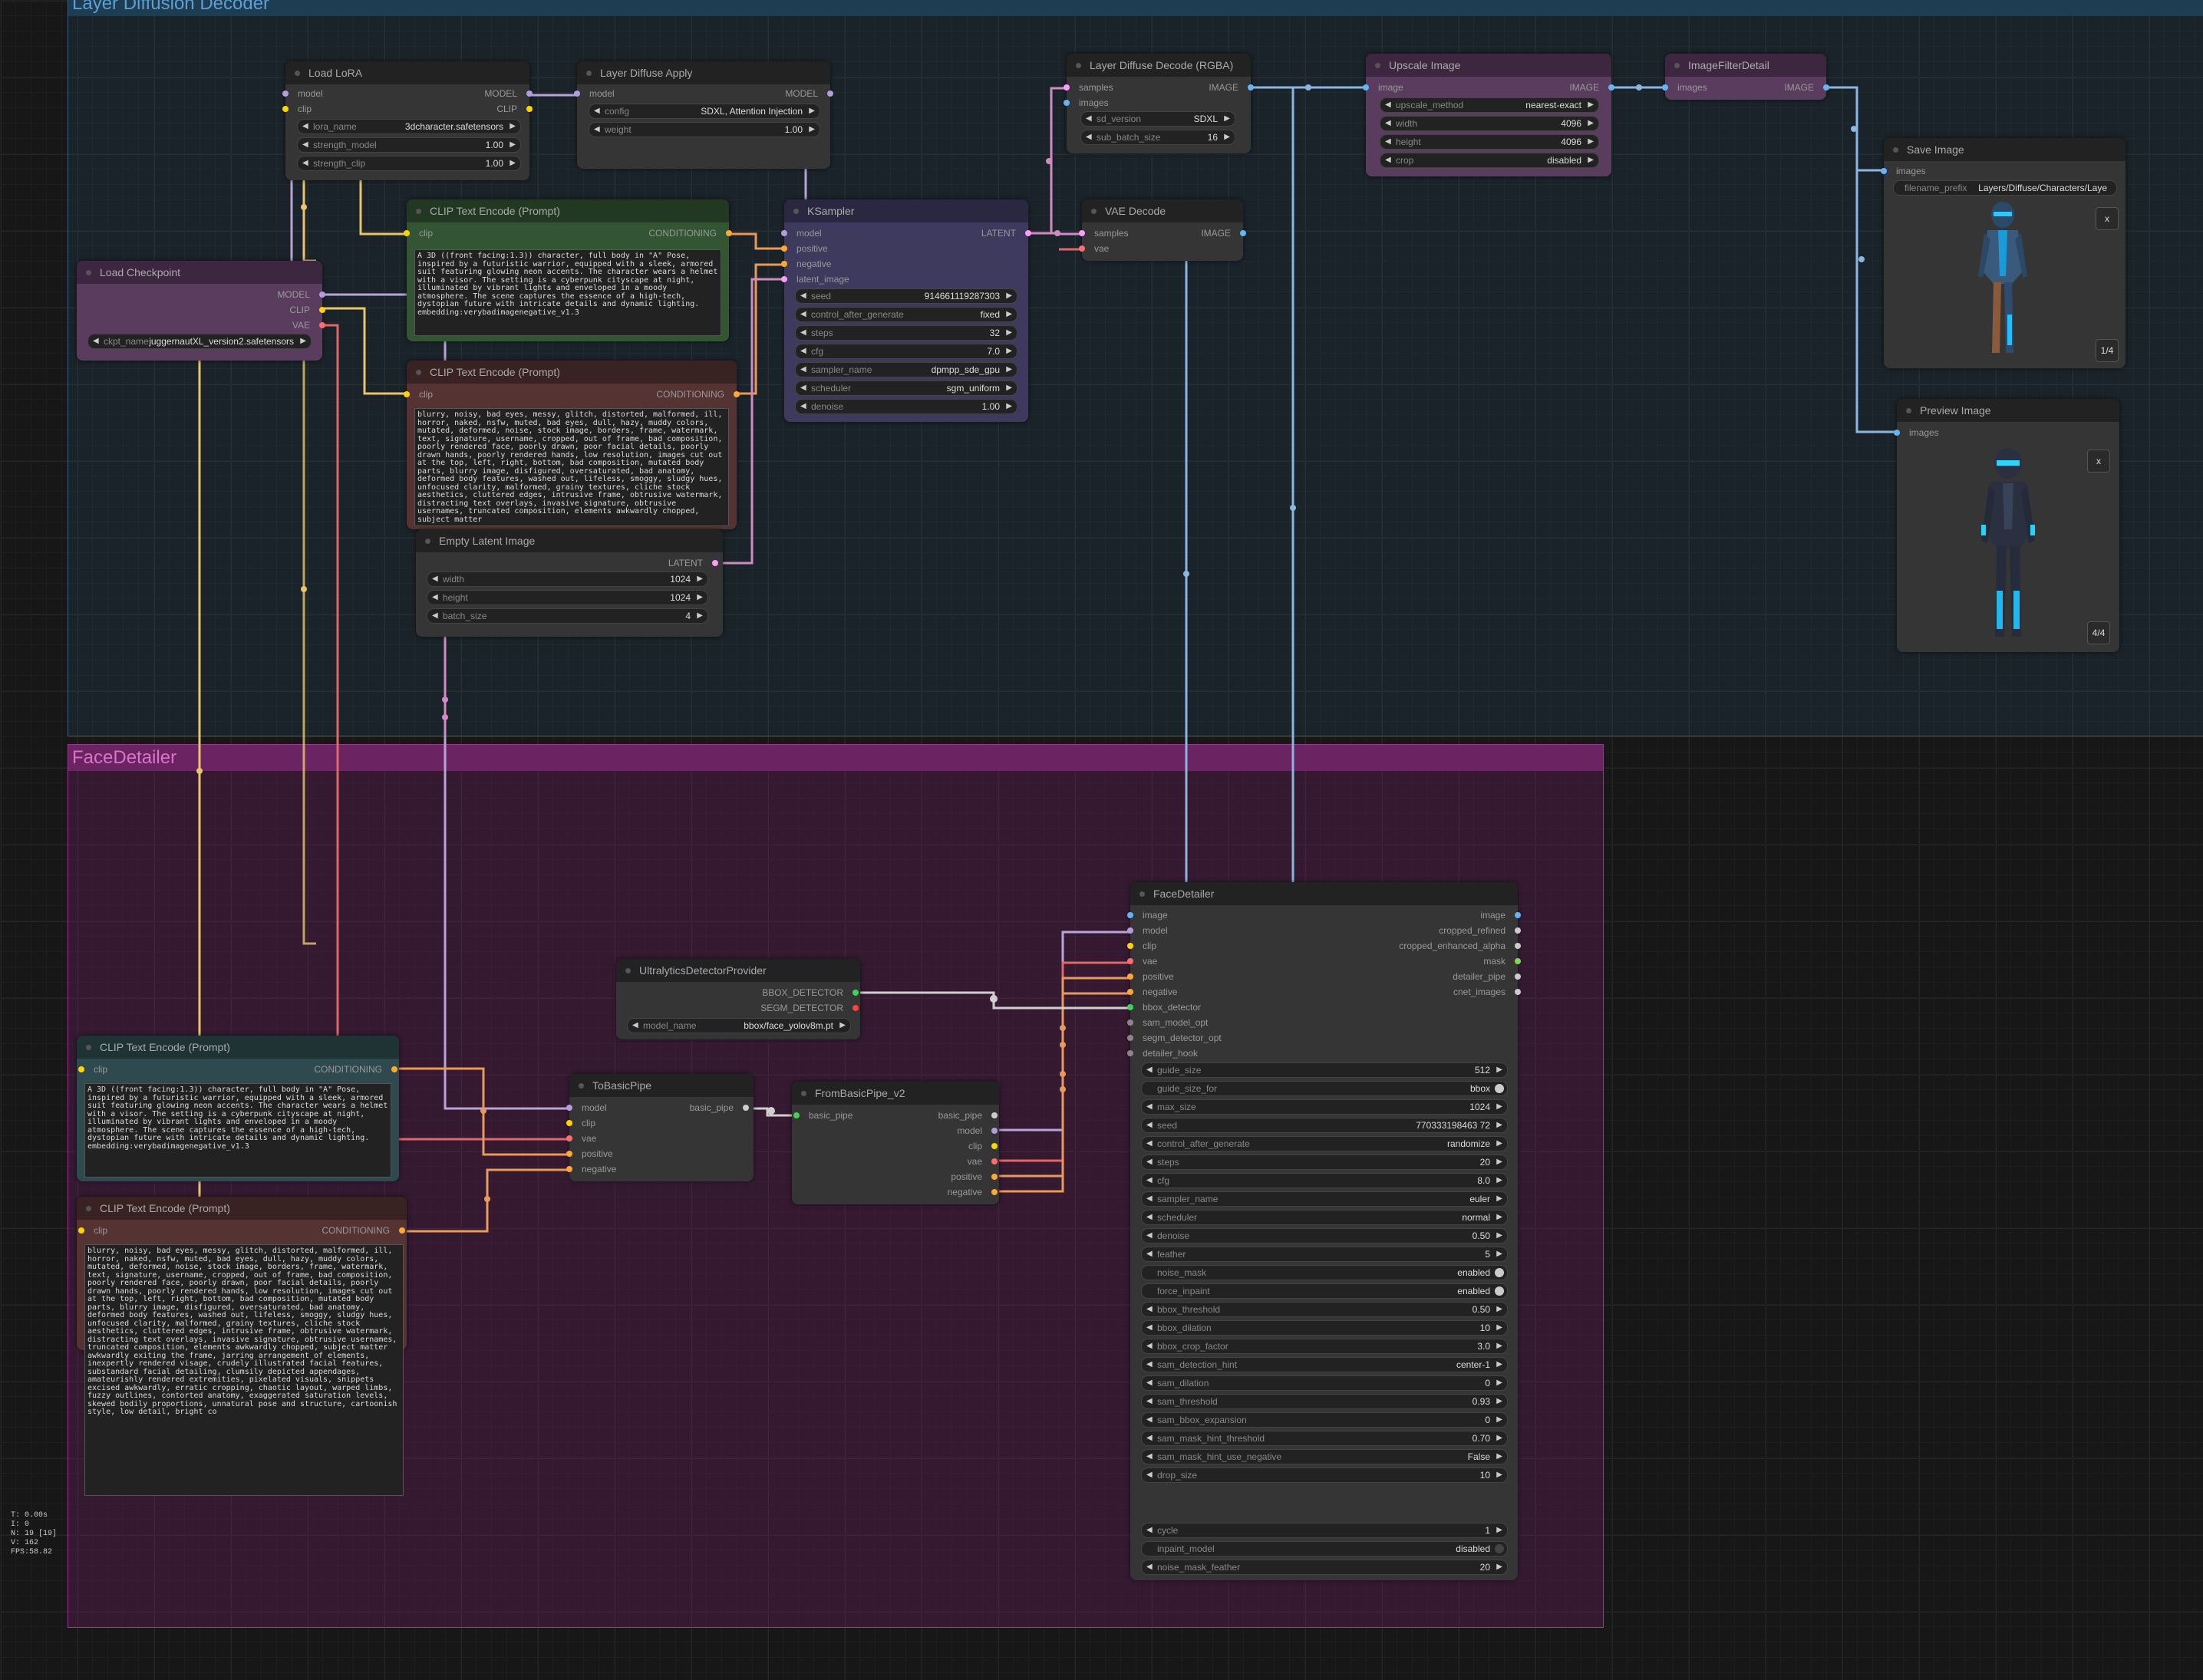  What do you see at coordinates (1324, 1162) in the screenshot?
I see `widget-steps: ◀ steps 20 ▶` at bounding box center [1324, 1162].